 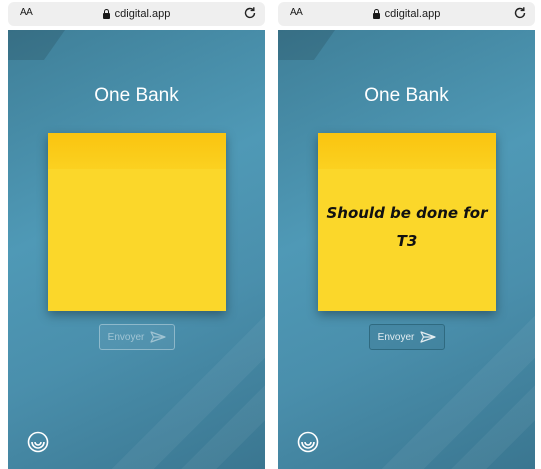 I want to click on sticky-note: Should be done for T3, so click(x=407, y=222).